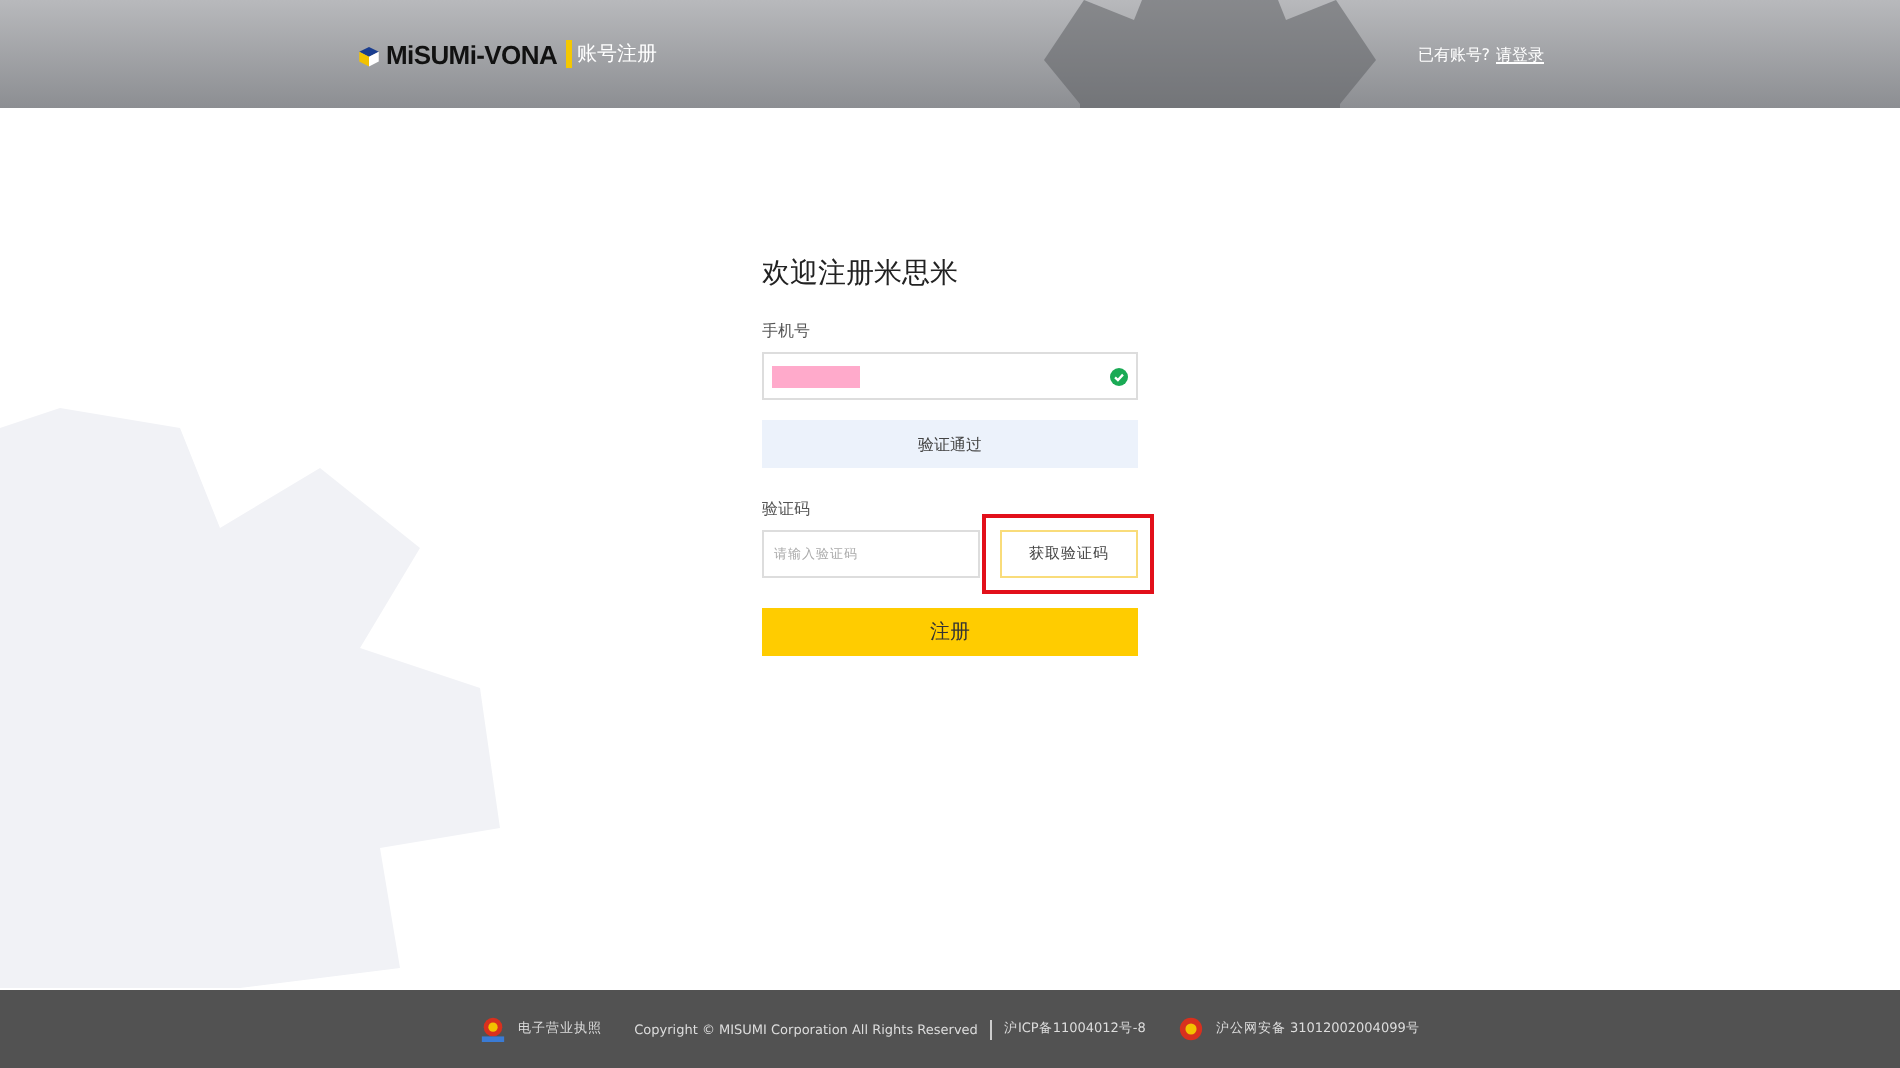 The height and width of the screenshot is (1068, 1900). I want to click on field-label: 手机号, so click(787, 331).